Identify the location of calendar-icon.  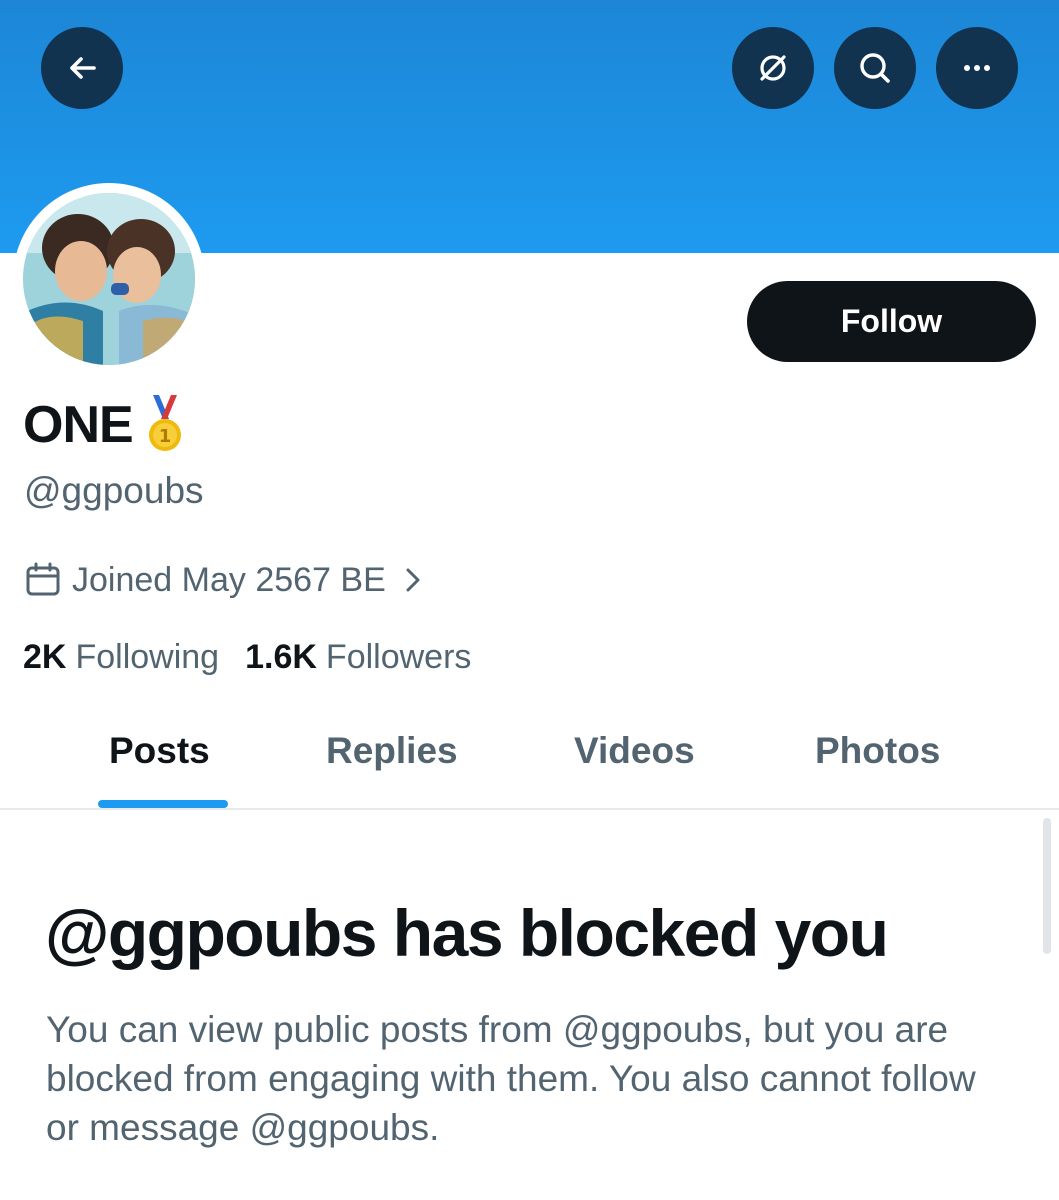
(43, 579).